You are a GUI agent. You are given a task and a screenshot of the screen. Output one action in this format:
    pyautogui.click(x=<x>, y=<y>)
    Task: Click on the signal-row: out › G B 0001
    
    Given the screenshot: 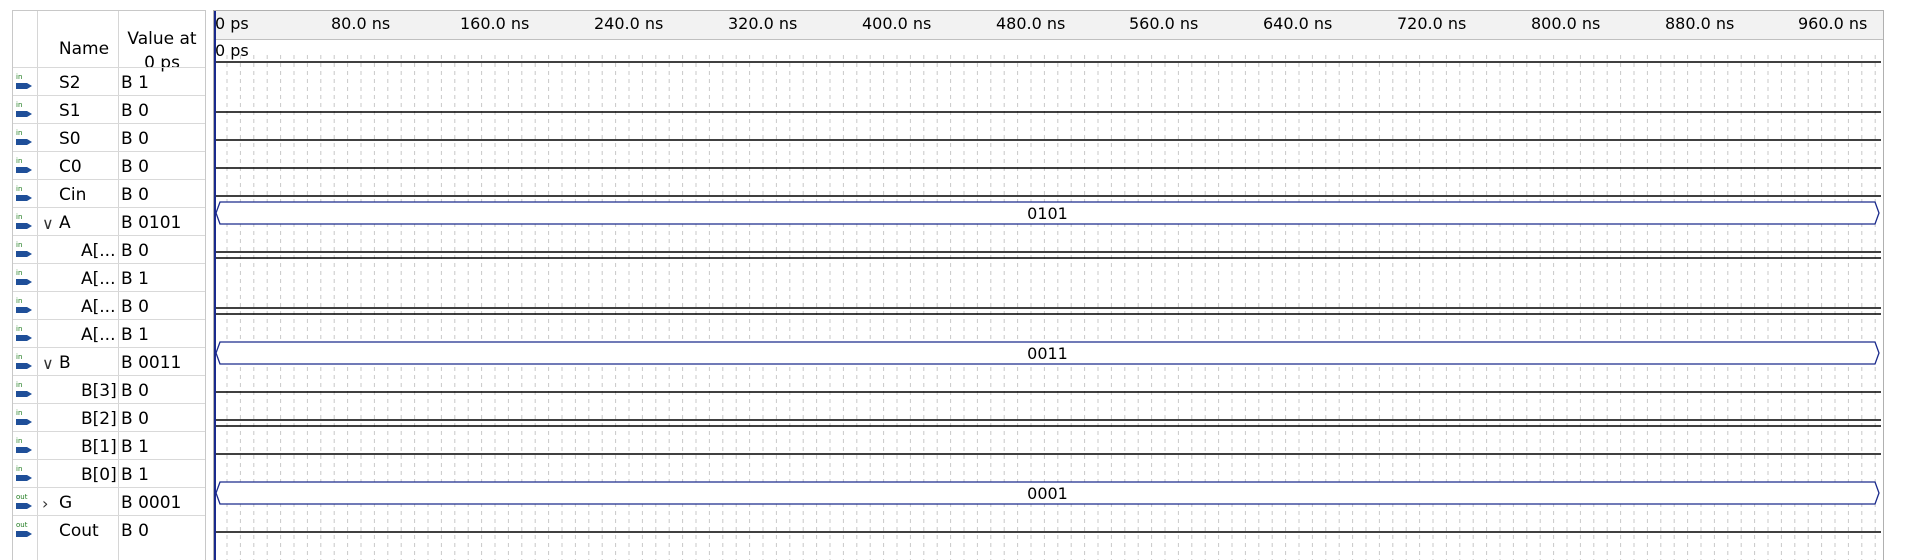 What is the action you would take?
    pyautogui.click(x=109, y=501)
    